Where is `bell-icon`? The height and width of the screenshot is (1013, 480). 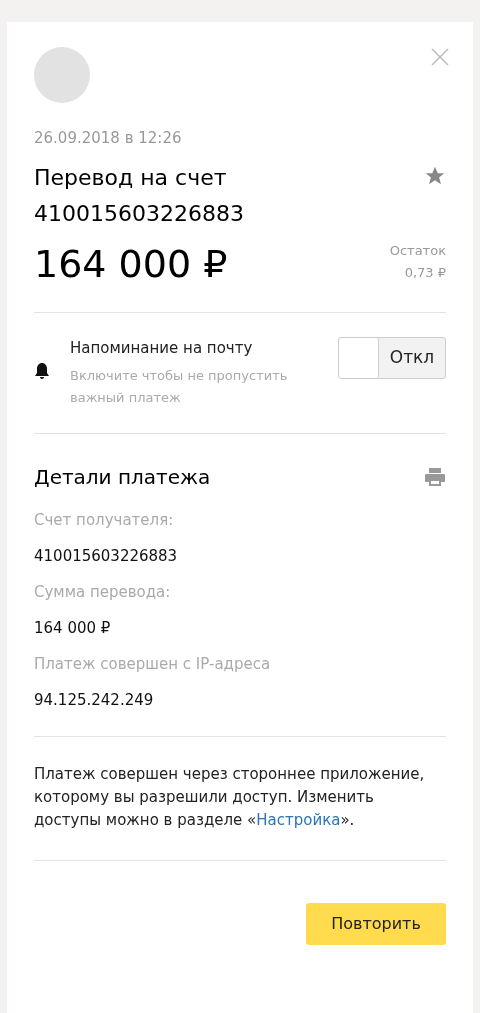 bell-icon is located at coordinates (42, 370).